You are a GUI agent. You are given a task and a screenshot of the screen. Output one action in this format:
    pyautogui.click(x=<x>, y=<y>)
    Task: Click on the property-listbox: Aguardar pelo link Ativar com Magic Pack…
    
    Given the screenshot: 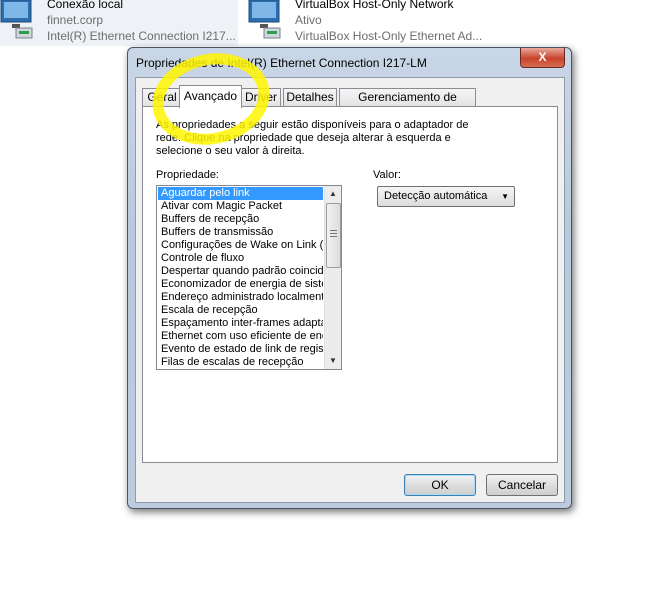 What is the action you would take?
    pyautogui.click(x=249, y=277)
    